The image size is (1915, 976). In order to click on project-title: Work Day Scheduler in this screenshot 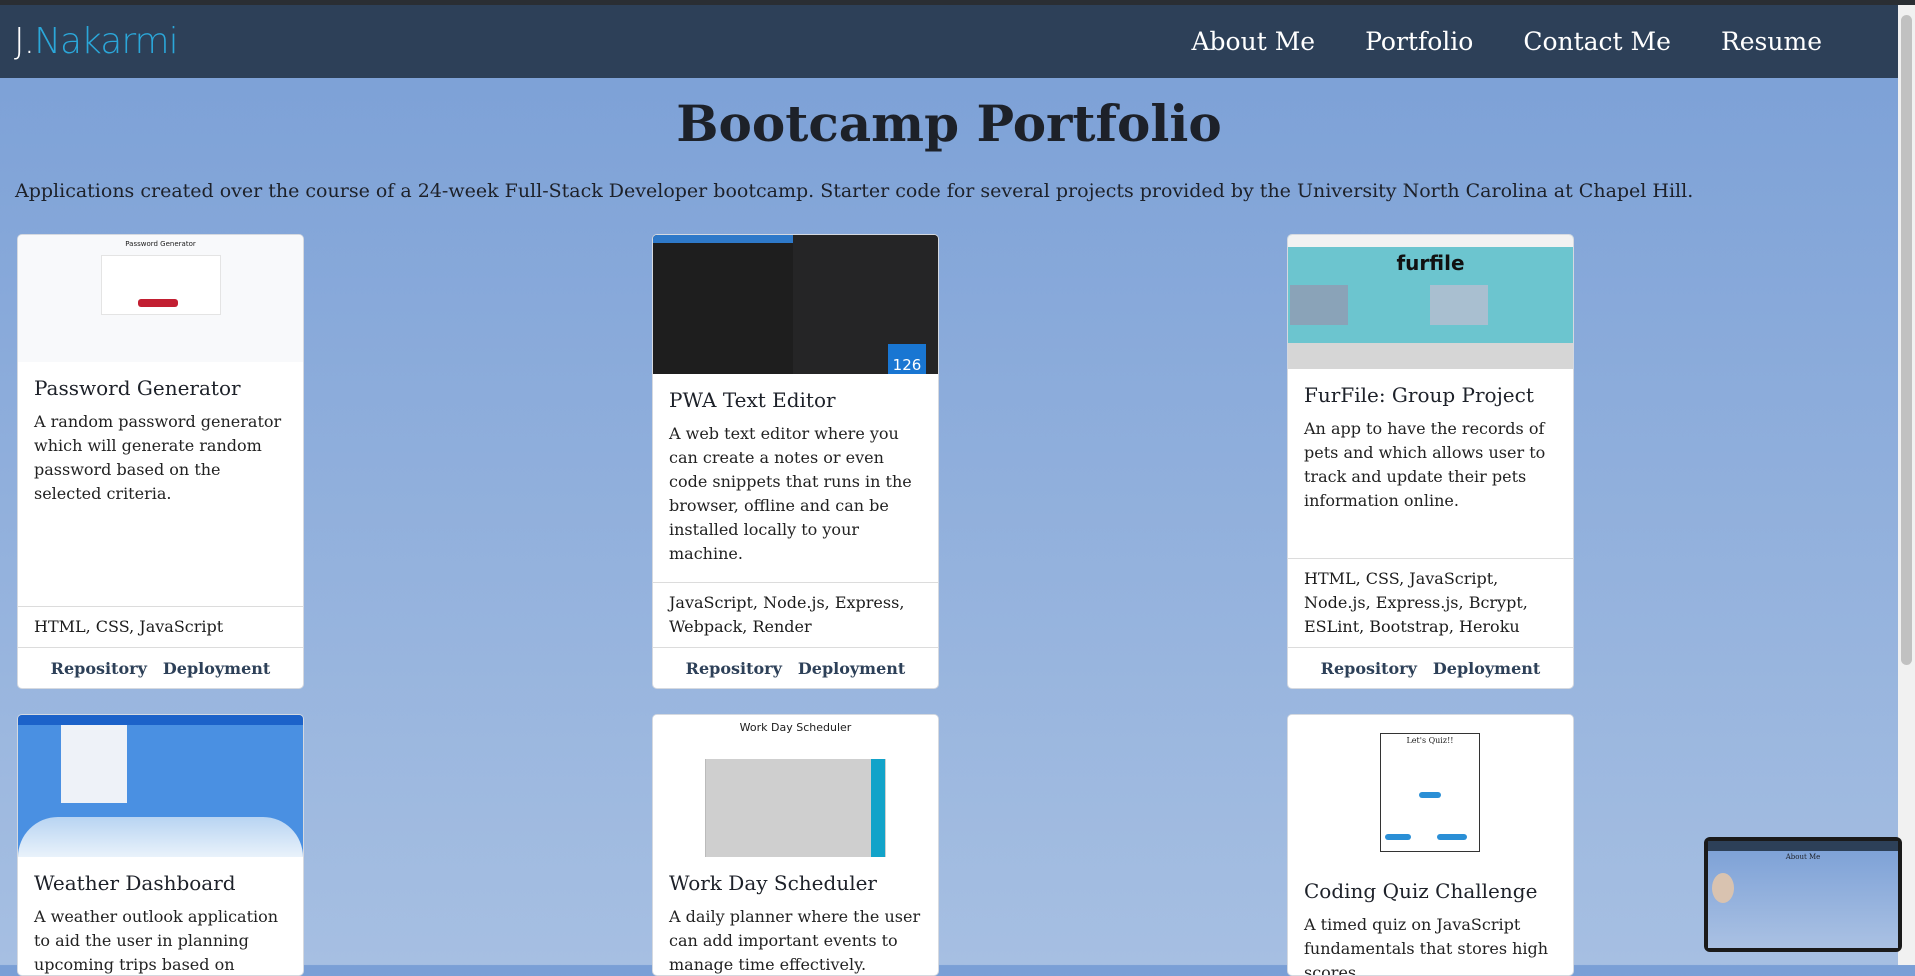, I will do `click(773, 883)`.